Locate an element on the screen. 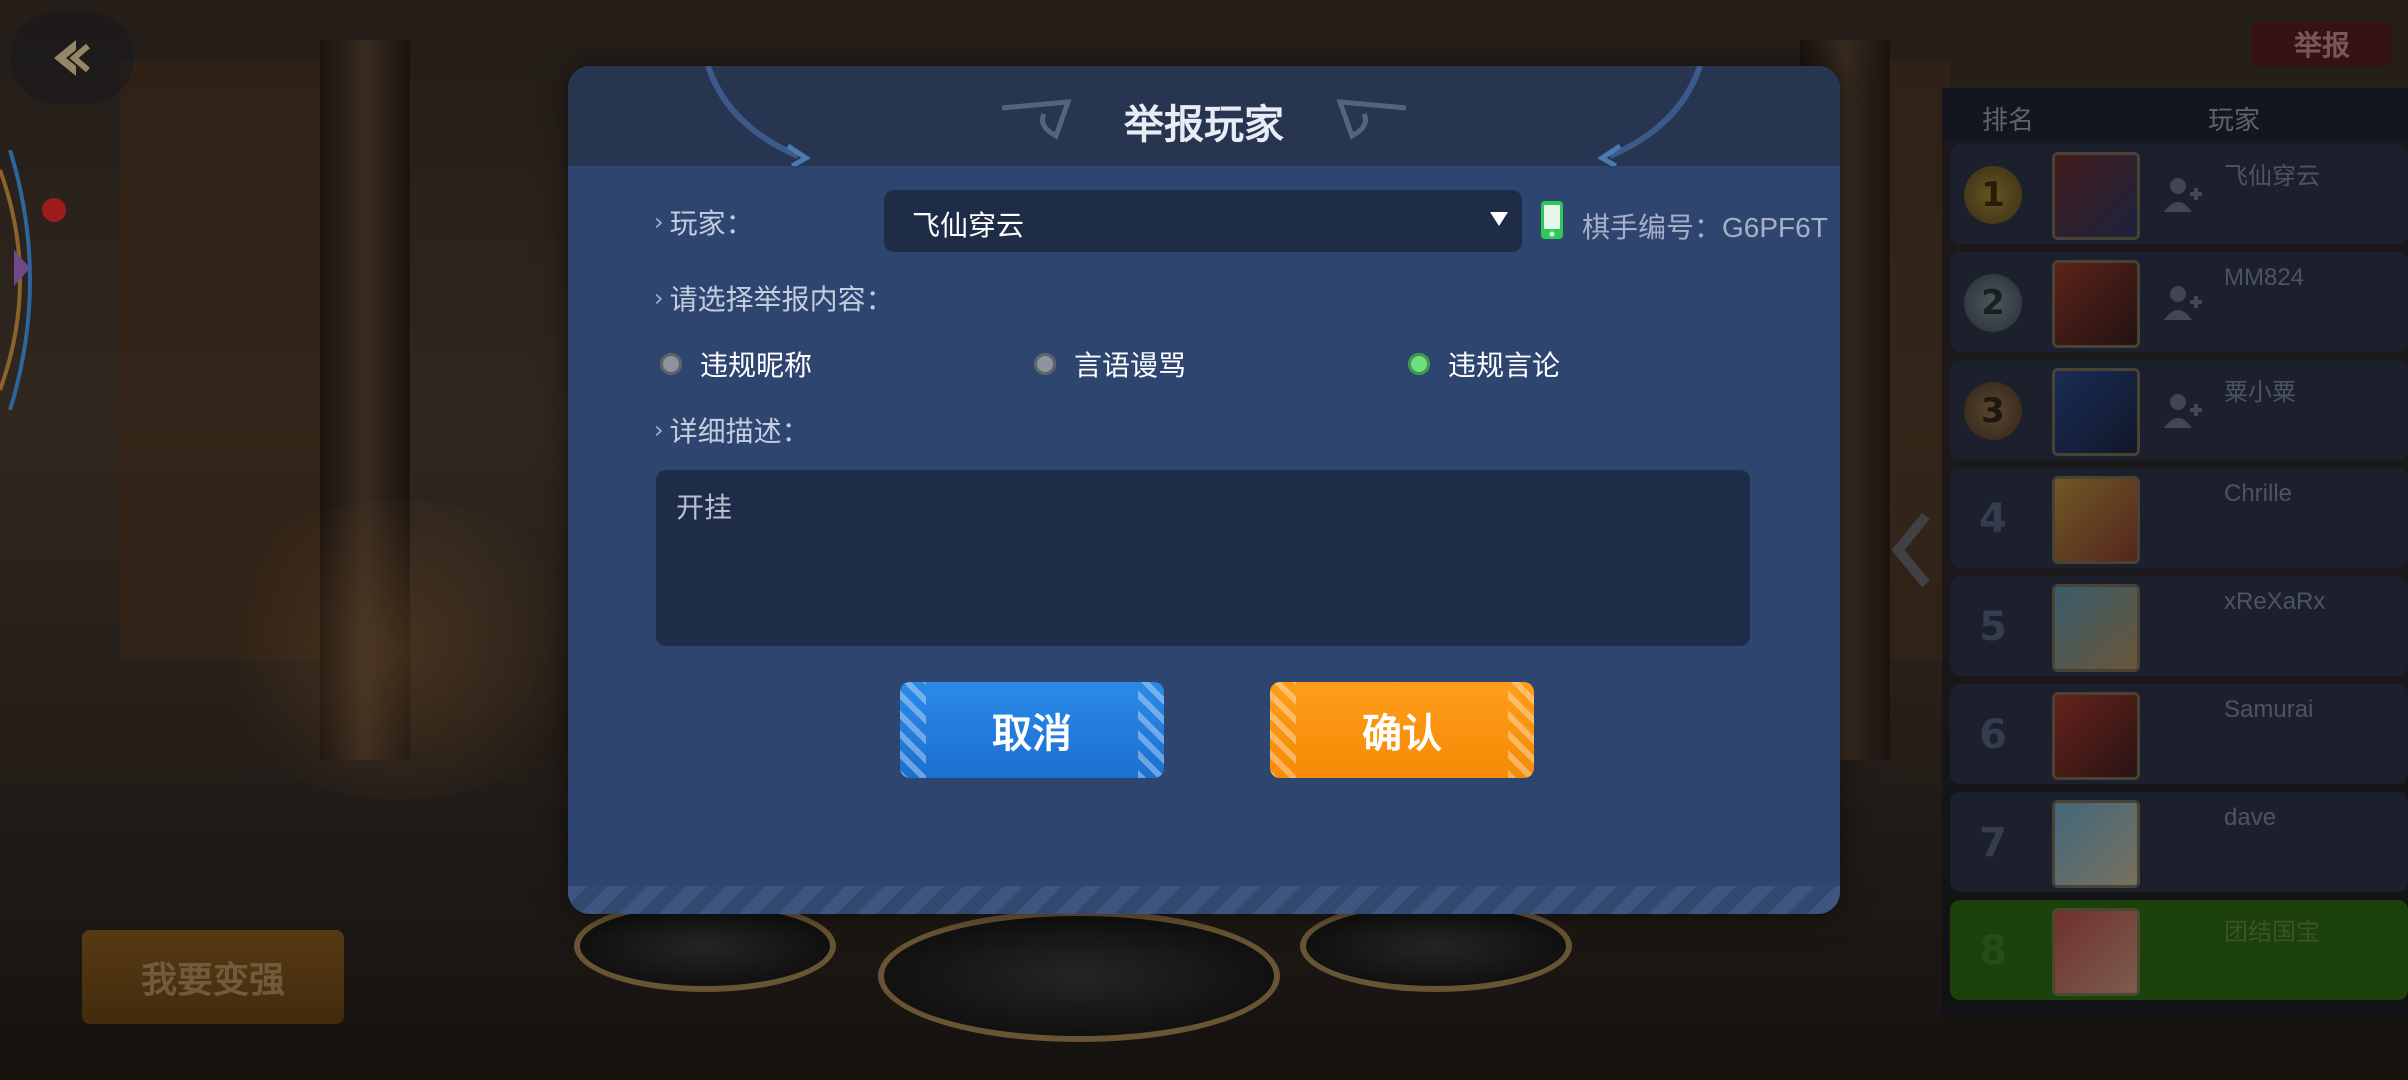 The image size is (2408, 1080). player-dropdown-value: 飞仙穿云 is located at coordinates (968, 225).